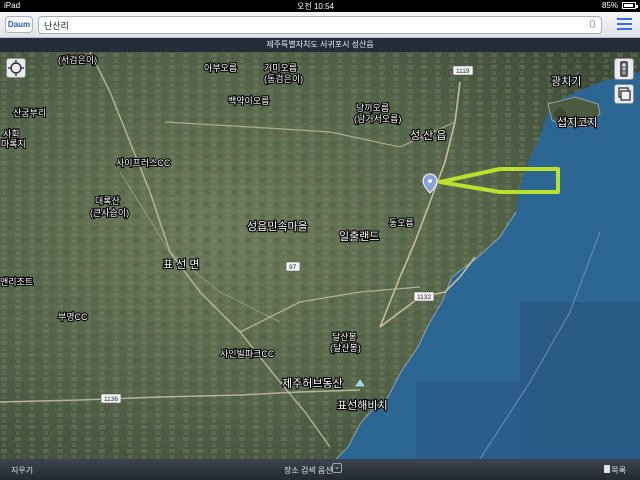 The height and width of the screenshot is (480, 640). What do you see at coordinates (430, 181) in the screenshot?
I see `pin-dot` at bounding box center [430, 181].